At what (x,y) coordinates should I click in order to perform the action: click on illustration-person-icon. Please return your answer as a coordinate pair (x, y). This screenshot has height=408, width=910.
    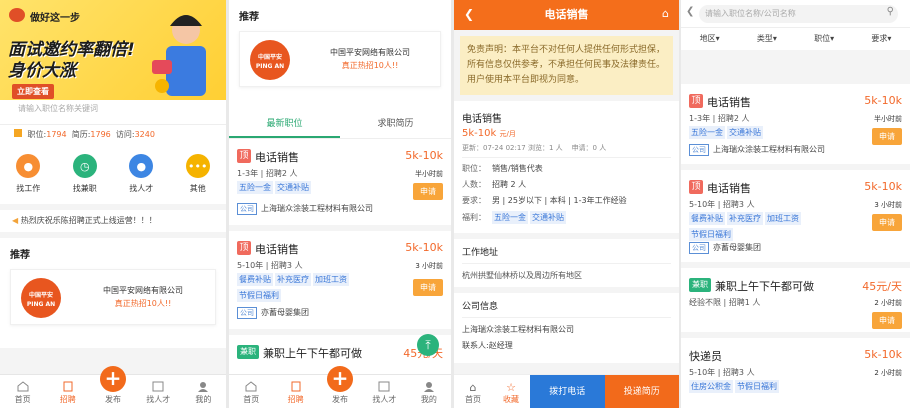
    Looking at the image, I should click on (179, 55).